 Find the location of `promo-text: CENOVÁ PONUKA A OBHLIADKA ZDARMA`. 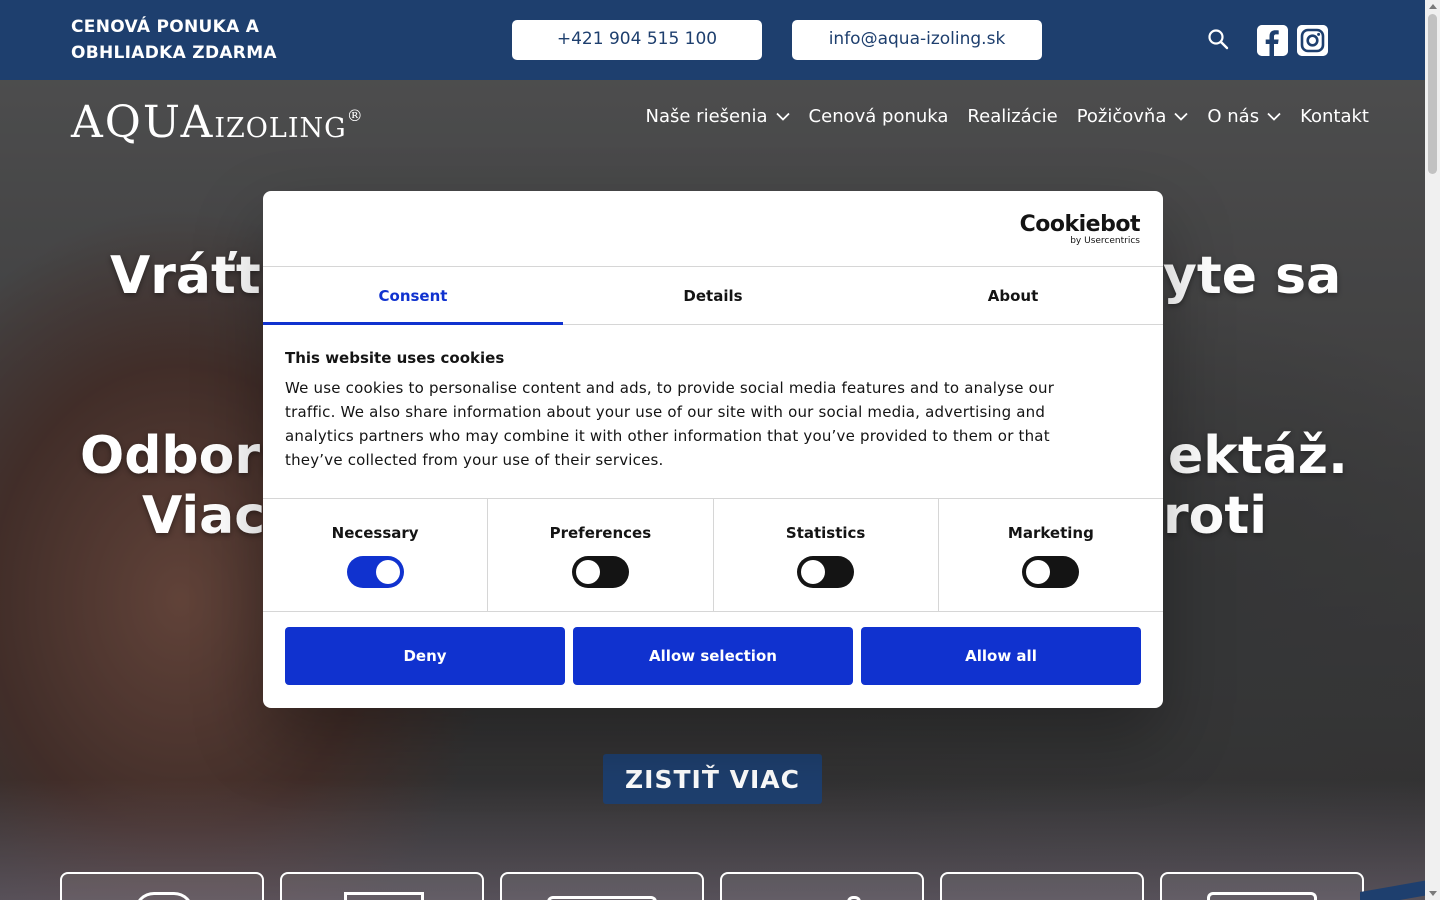

promo-text: CENOVÁ PONUKA A OBHLIADKA ZDARMA is located at coordinates (174, 40).